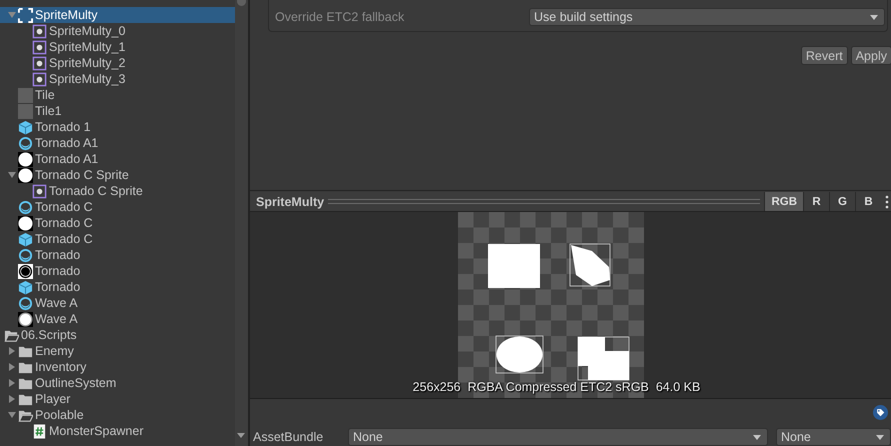  Describe the element at coordinates (340, 17) in the screenshot. I see `setting-label: Override ETC2 fallback` at that location.